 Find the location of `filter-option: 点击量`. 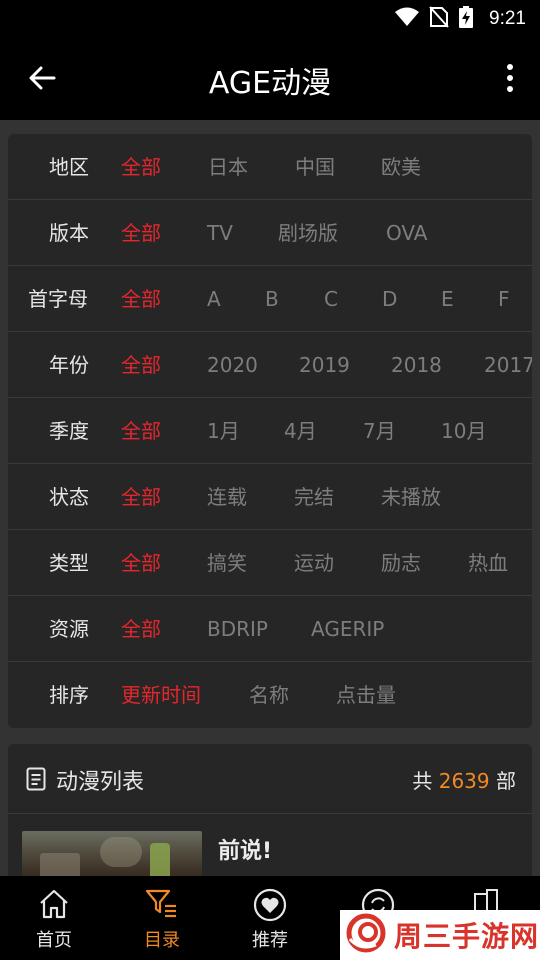

filter-option: 点击量 is located at coordinates (366, 695).